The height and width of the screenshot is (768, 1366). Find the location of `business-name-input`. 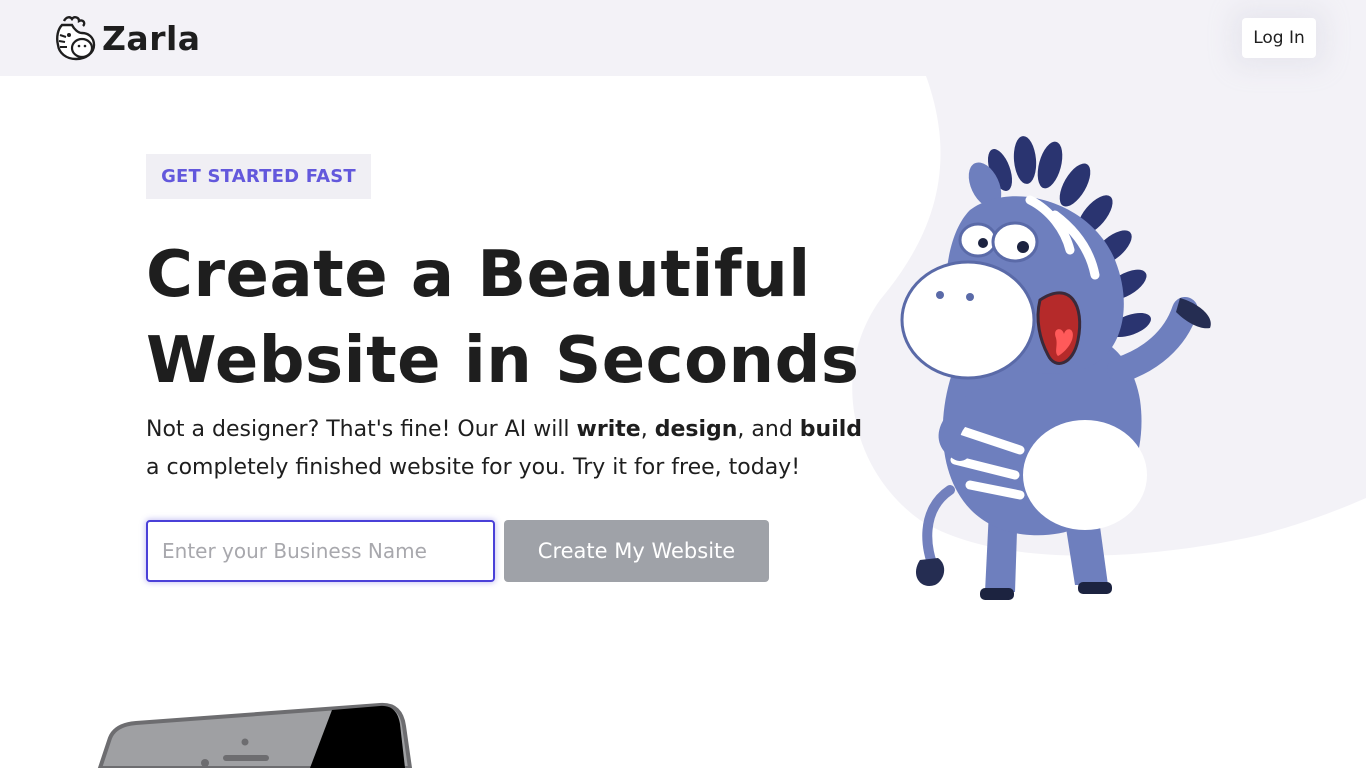

business-name-input is located at coordinates (320, 551).